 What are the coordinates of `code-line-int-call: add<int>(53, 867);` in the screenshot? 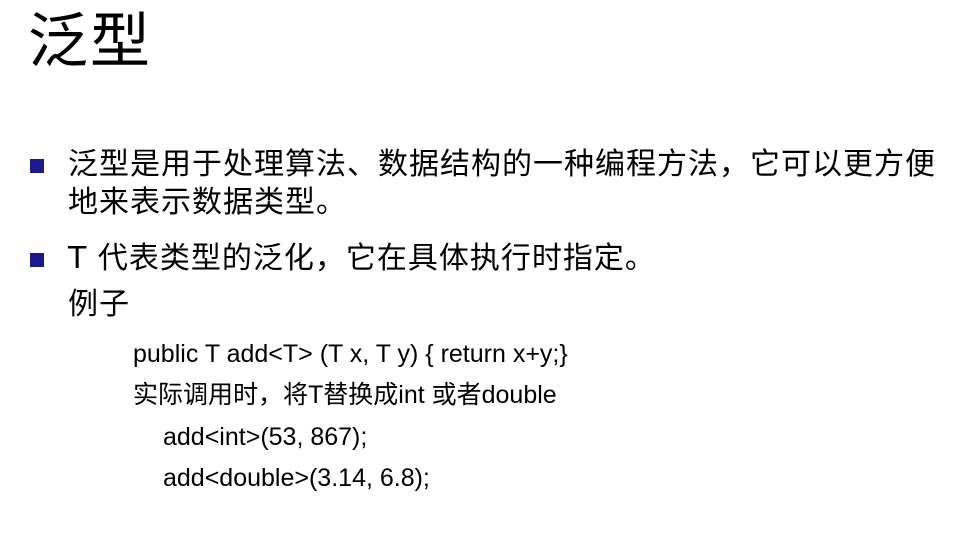 It's located at (265, 437).